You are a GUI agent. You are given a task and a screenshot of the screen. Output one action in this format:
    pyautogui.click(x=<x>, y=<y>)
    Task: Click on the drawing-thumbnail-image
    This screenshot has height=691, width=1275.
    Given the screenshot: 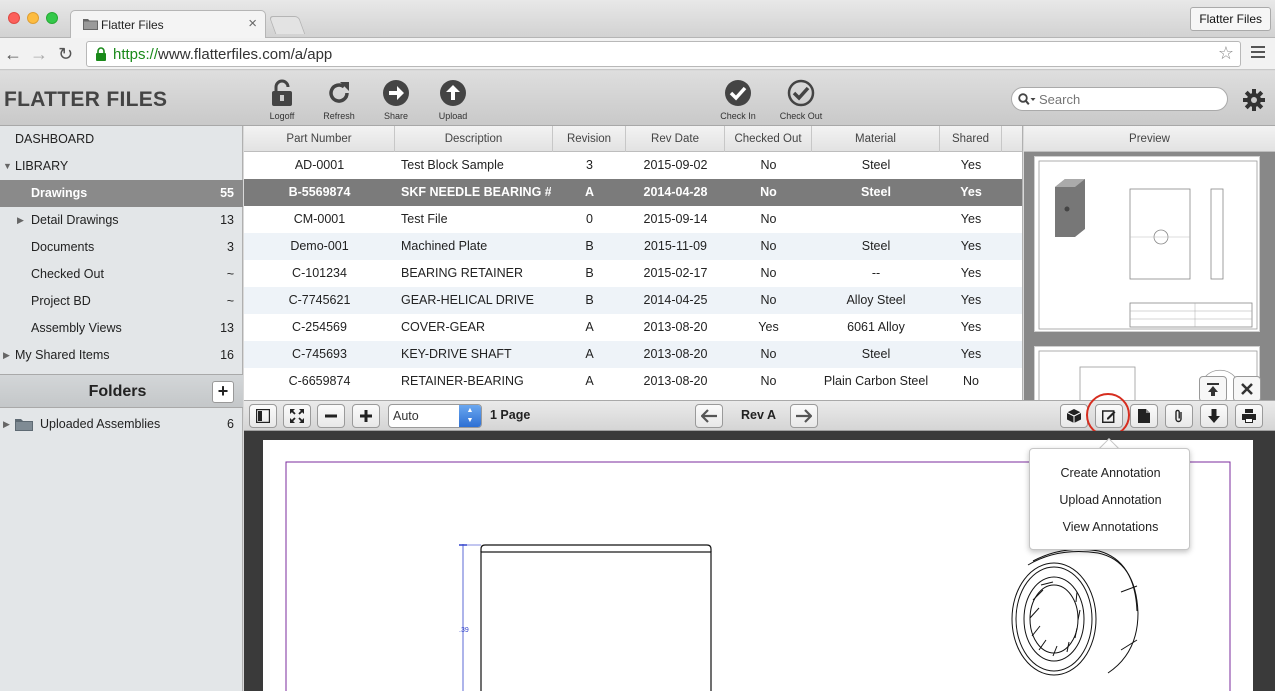 What is the action you would take?
    pyautogui.click(x=1148, y=245)
    